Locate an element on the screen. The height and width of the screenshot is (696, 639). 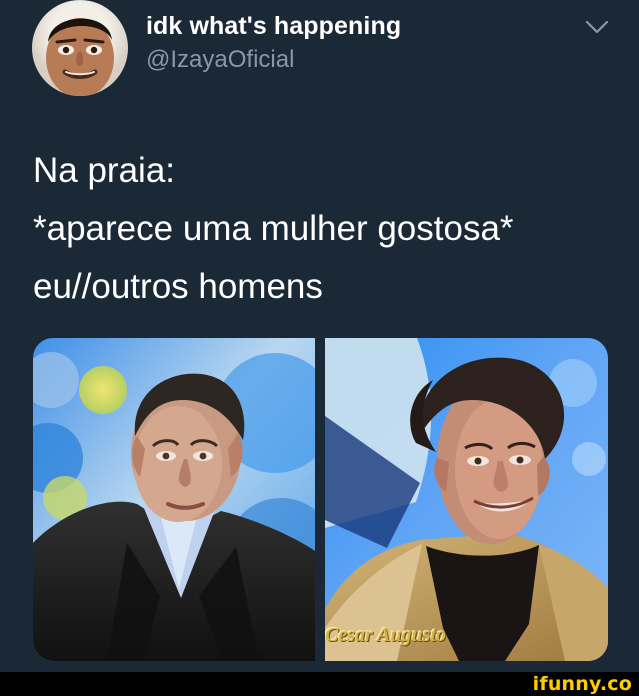
media-divider is located at coordinates (320, 499).